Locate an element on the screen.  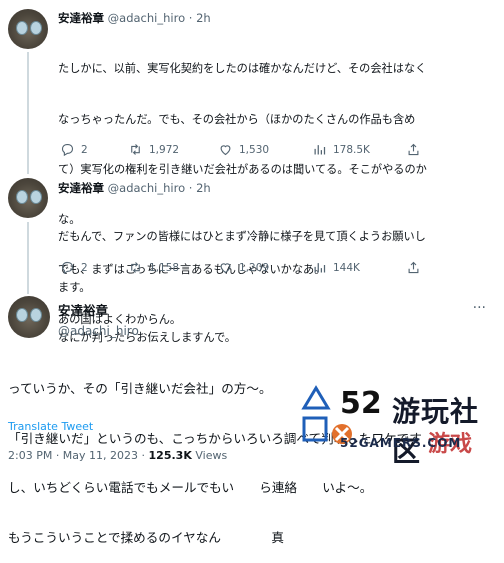
tweet-line: し、いちどくらい電話でもメールでもい ら連絡 いよ〜。 is located at coordinates (190, 487).